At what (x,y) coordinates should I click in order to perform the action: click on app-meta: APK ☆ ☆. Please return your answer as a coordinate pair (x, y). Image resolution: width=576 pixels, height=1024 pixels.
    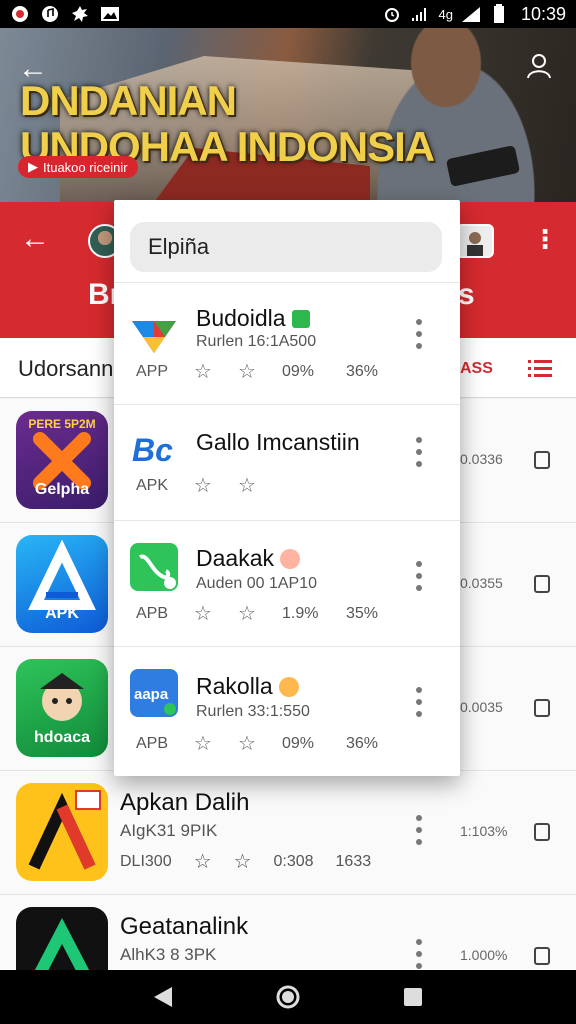
    Looking at the image, I should click on (209, 485).